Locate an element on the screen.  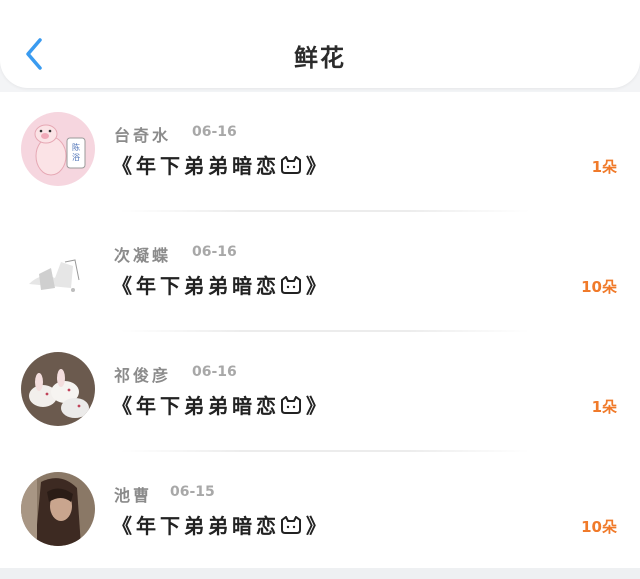
svg-text: 陈 is located at coordinates (76, 147).